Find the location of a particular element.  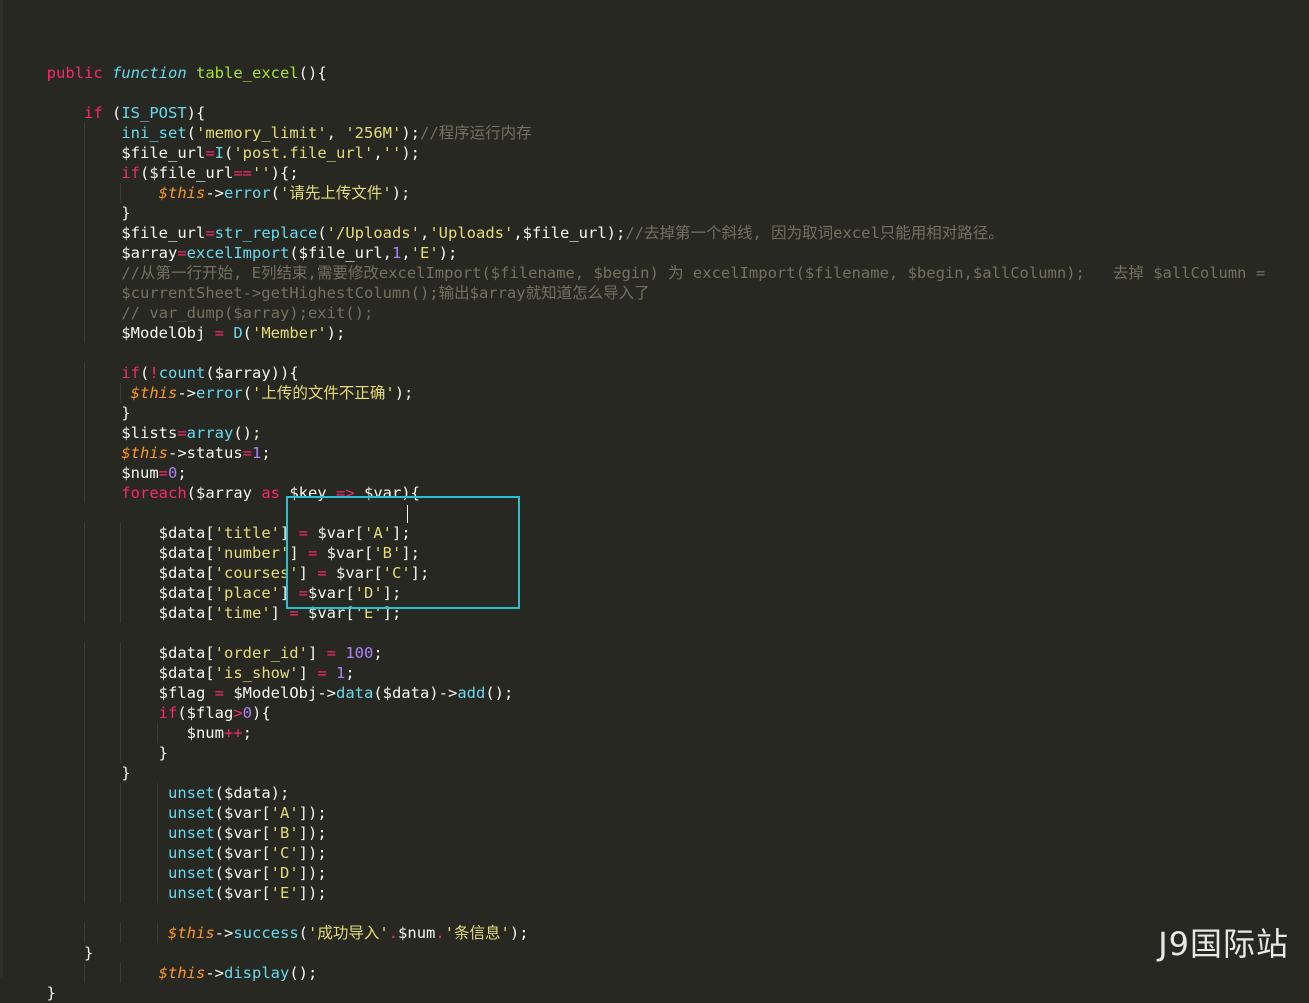

code-token: ->status is located at coordinates (205, 453).